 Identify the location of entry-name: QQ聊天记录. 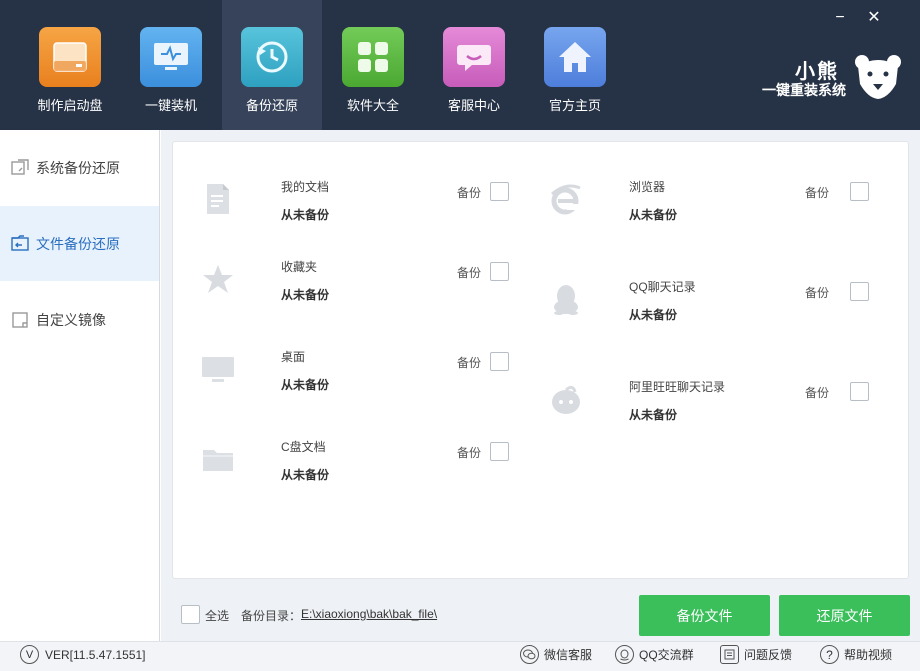
(662, 287).